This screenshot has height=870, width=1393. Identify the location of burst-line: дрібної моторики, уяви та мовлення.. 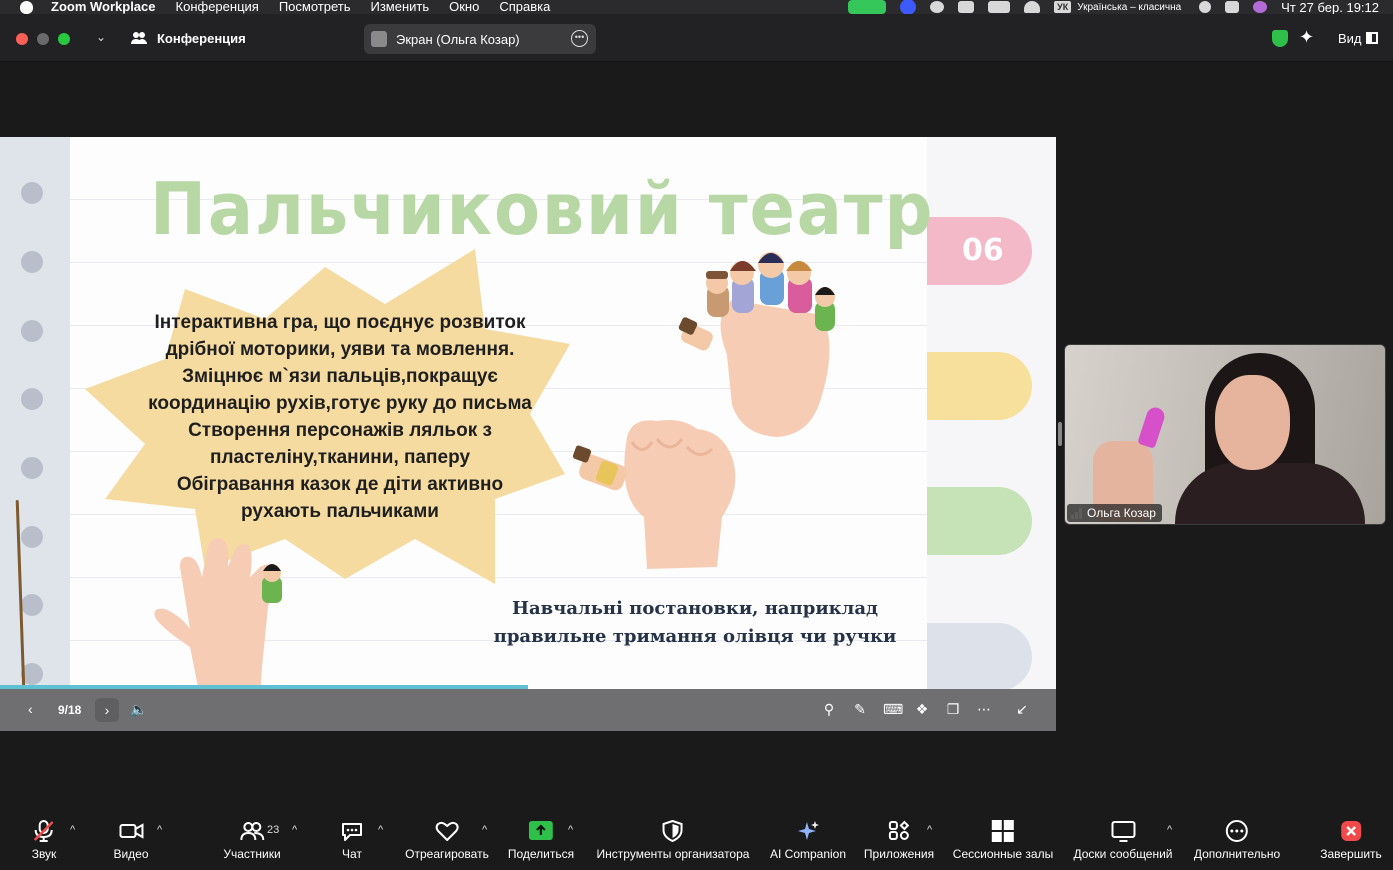
(340, 349).